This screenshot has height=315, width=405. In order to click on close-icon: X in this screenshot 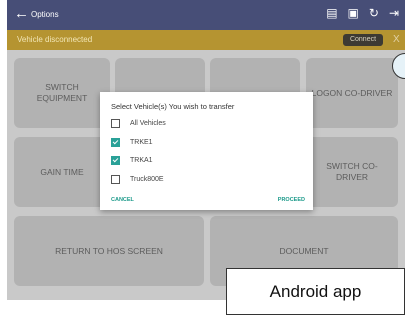, I will do `click(396, 39)`.